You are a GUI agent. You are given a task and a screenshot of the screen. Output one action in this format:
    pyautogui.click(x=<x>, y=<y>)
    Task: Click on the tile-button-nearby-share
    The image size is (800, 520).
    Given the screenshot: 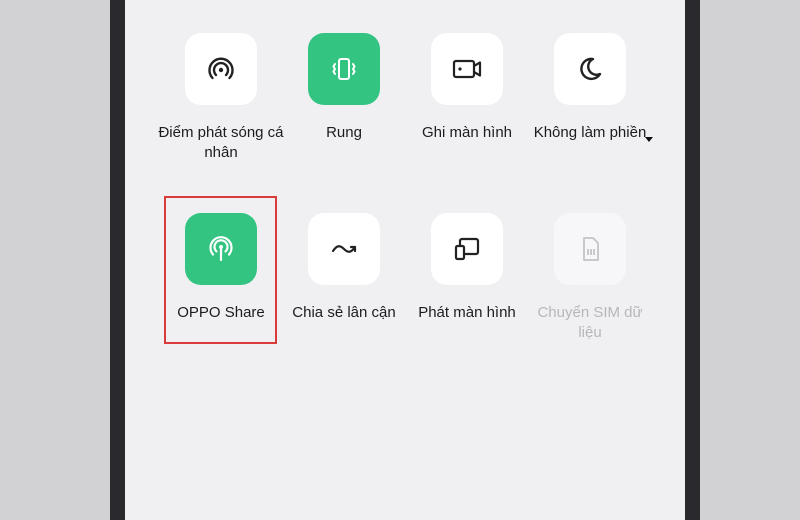 What is the action you would take?
    pyautogui.click(x=344, y=249)
    